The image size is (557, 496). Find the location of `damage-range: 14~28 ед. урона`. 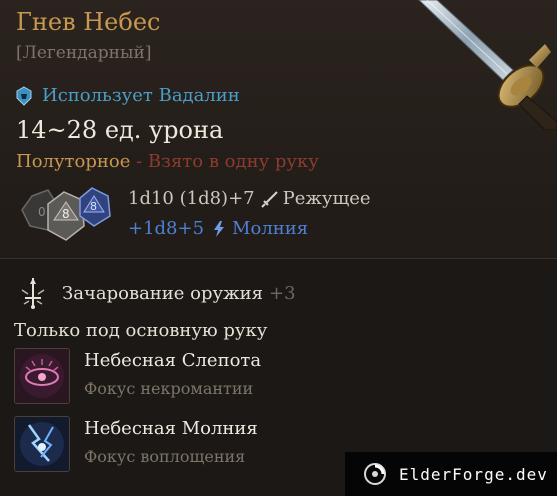

damage-range: 14~28 ед. урона is located at coordinates (120, 130).